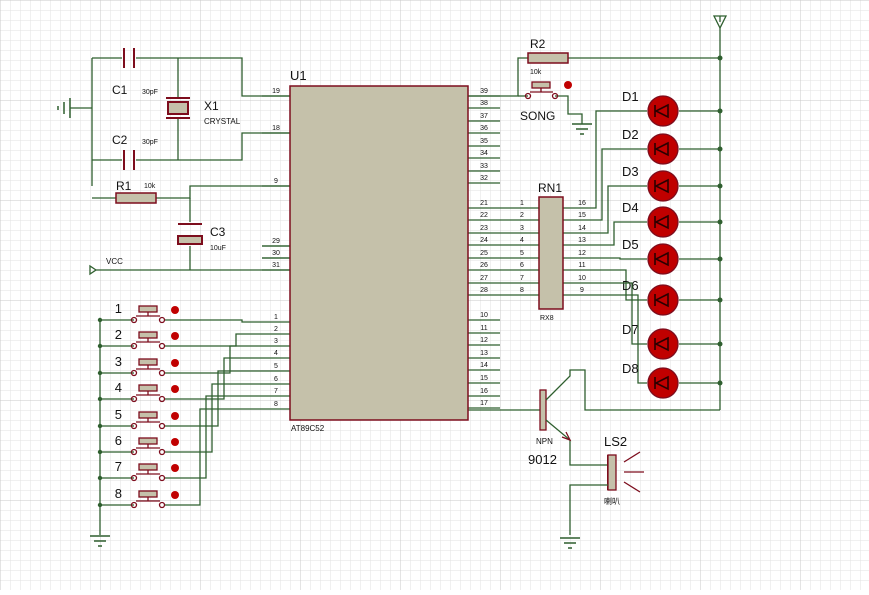  I want to click on pin-number: 36, so click(484, 128).